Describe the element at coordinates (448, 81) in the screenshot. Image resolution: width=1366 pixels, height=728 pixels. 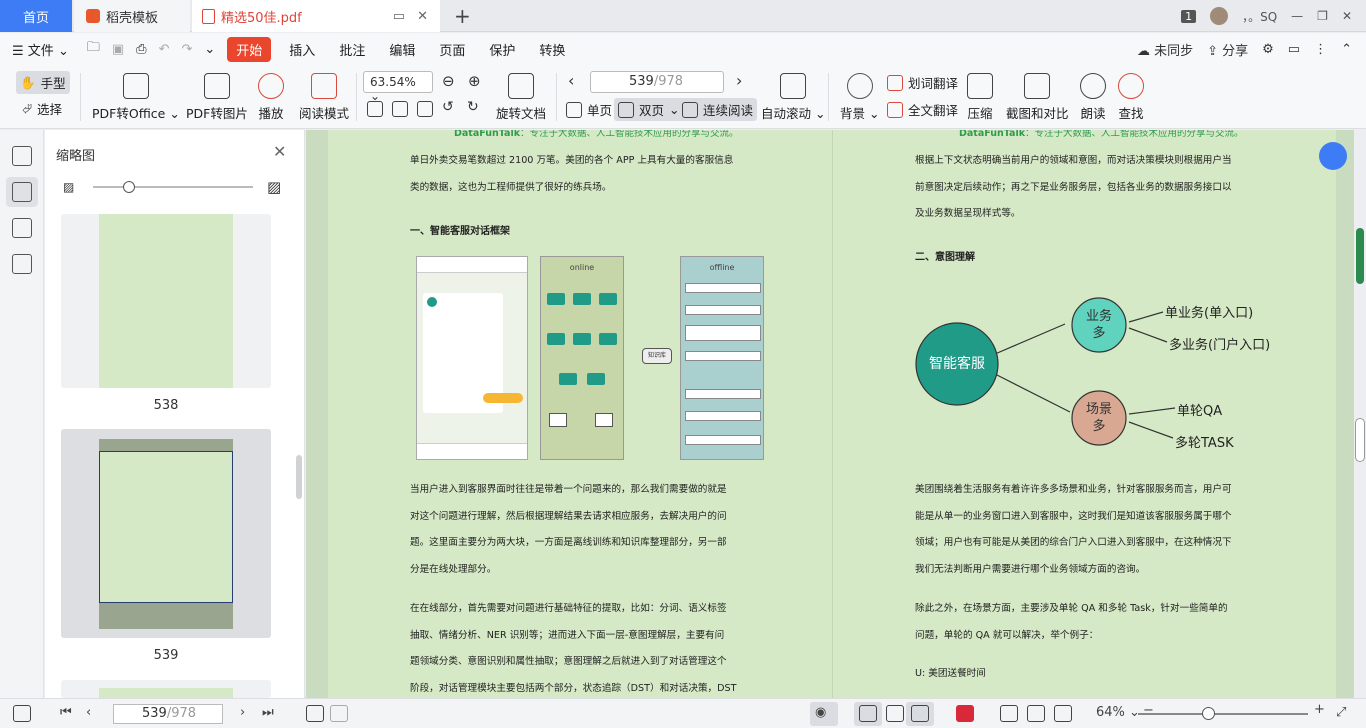
I see `zoom-out-icon: ⊖` at that location.